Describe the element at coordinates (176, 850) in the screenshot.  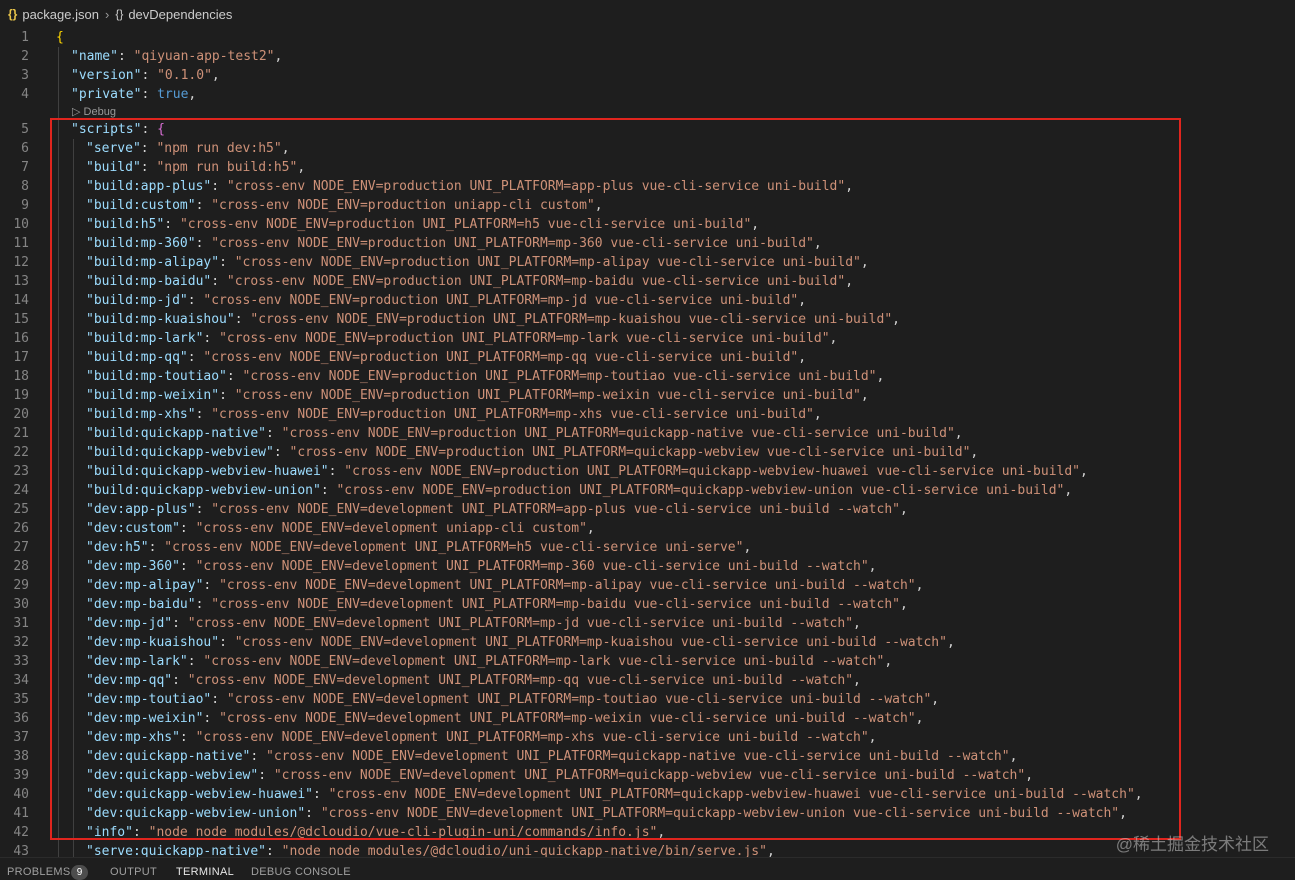
I see `json-key: "serve:quickapp-native"` at that location.